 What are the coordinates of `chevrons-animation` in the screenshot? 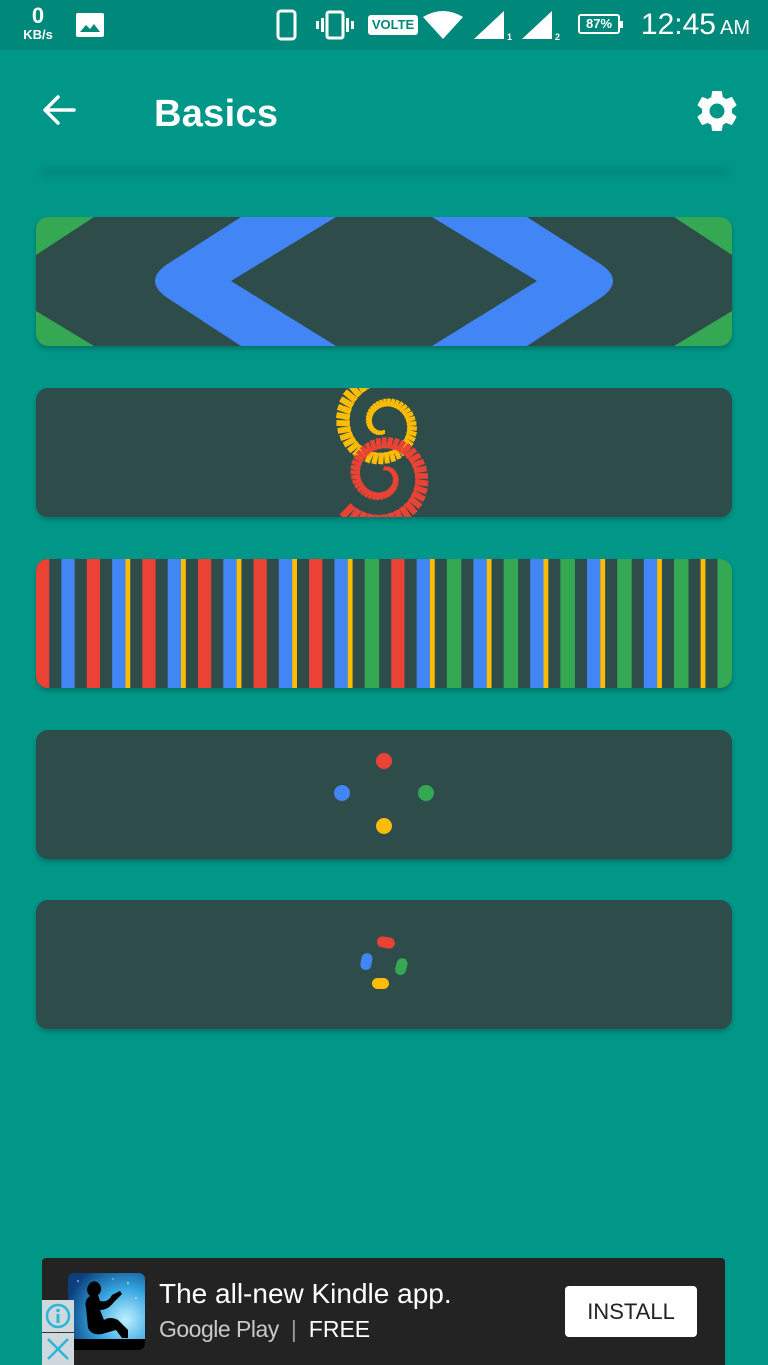 It's located at (384, 281).